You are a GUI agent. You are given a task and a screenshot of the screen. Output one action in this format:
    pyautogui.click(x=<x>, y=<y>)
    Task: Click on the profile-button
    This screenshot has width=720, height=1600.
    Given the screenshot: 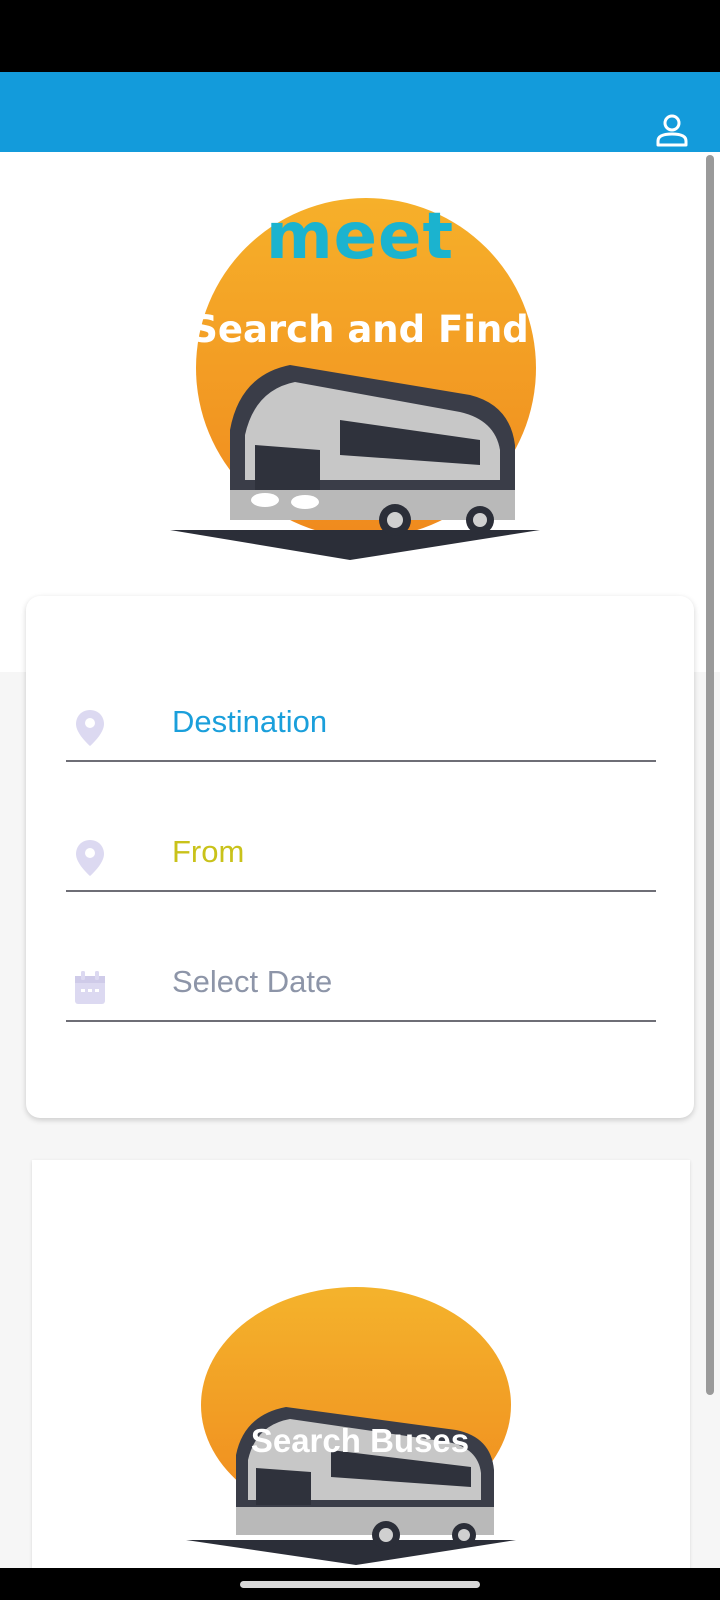 What is the action you would take?
    pyautogui.click(x=672, y=130)
    